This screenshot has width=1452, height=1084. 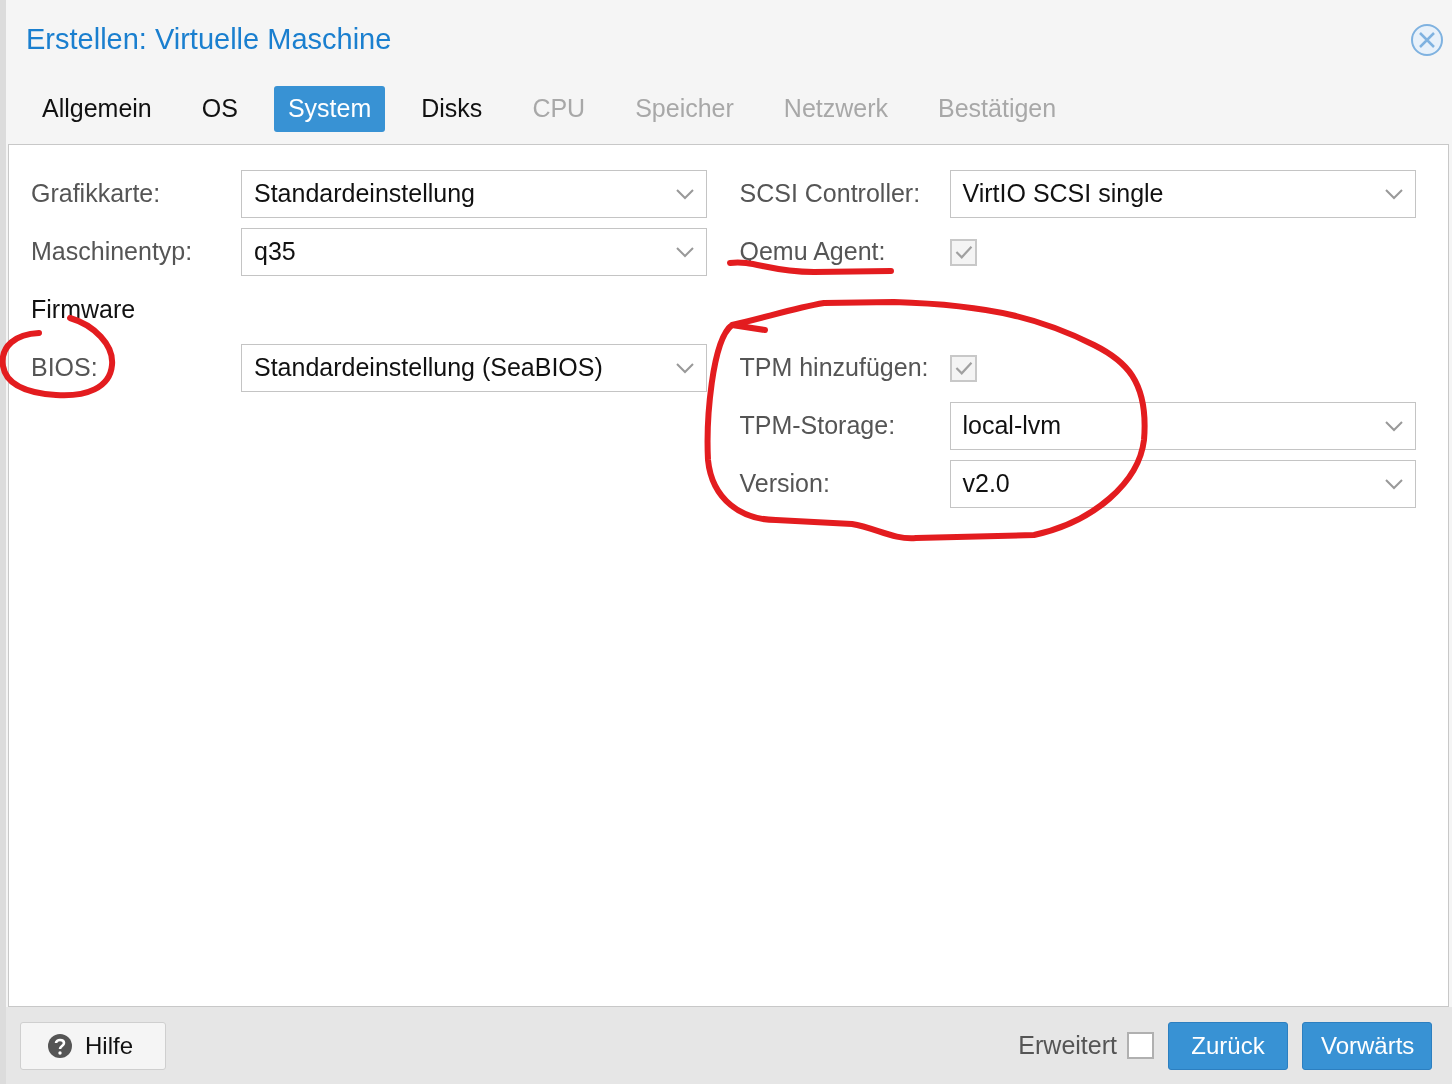 I want to click on help-button: Hilfe, so click(x=93, y=1045).